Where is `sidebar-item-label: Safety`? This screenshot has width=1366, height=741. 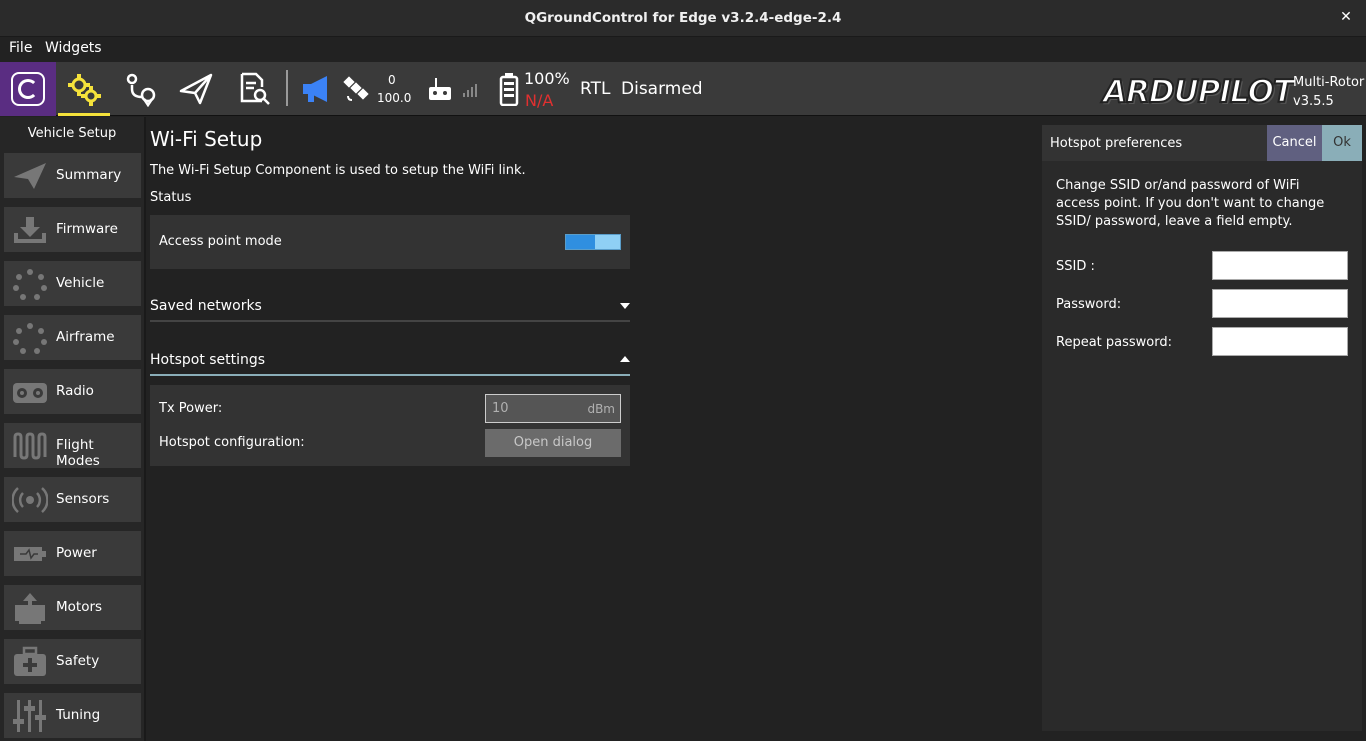
sidebar-item-label: Safety is located at coordinates (78, 661).